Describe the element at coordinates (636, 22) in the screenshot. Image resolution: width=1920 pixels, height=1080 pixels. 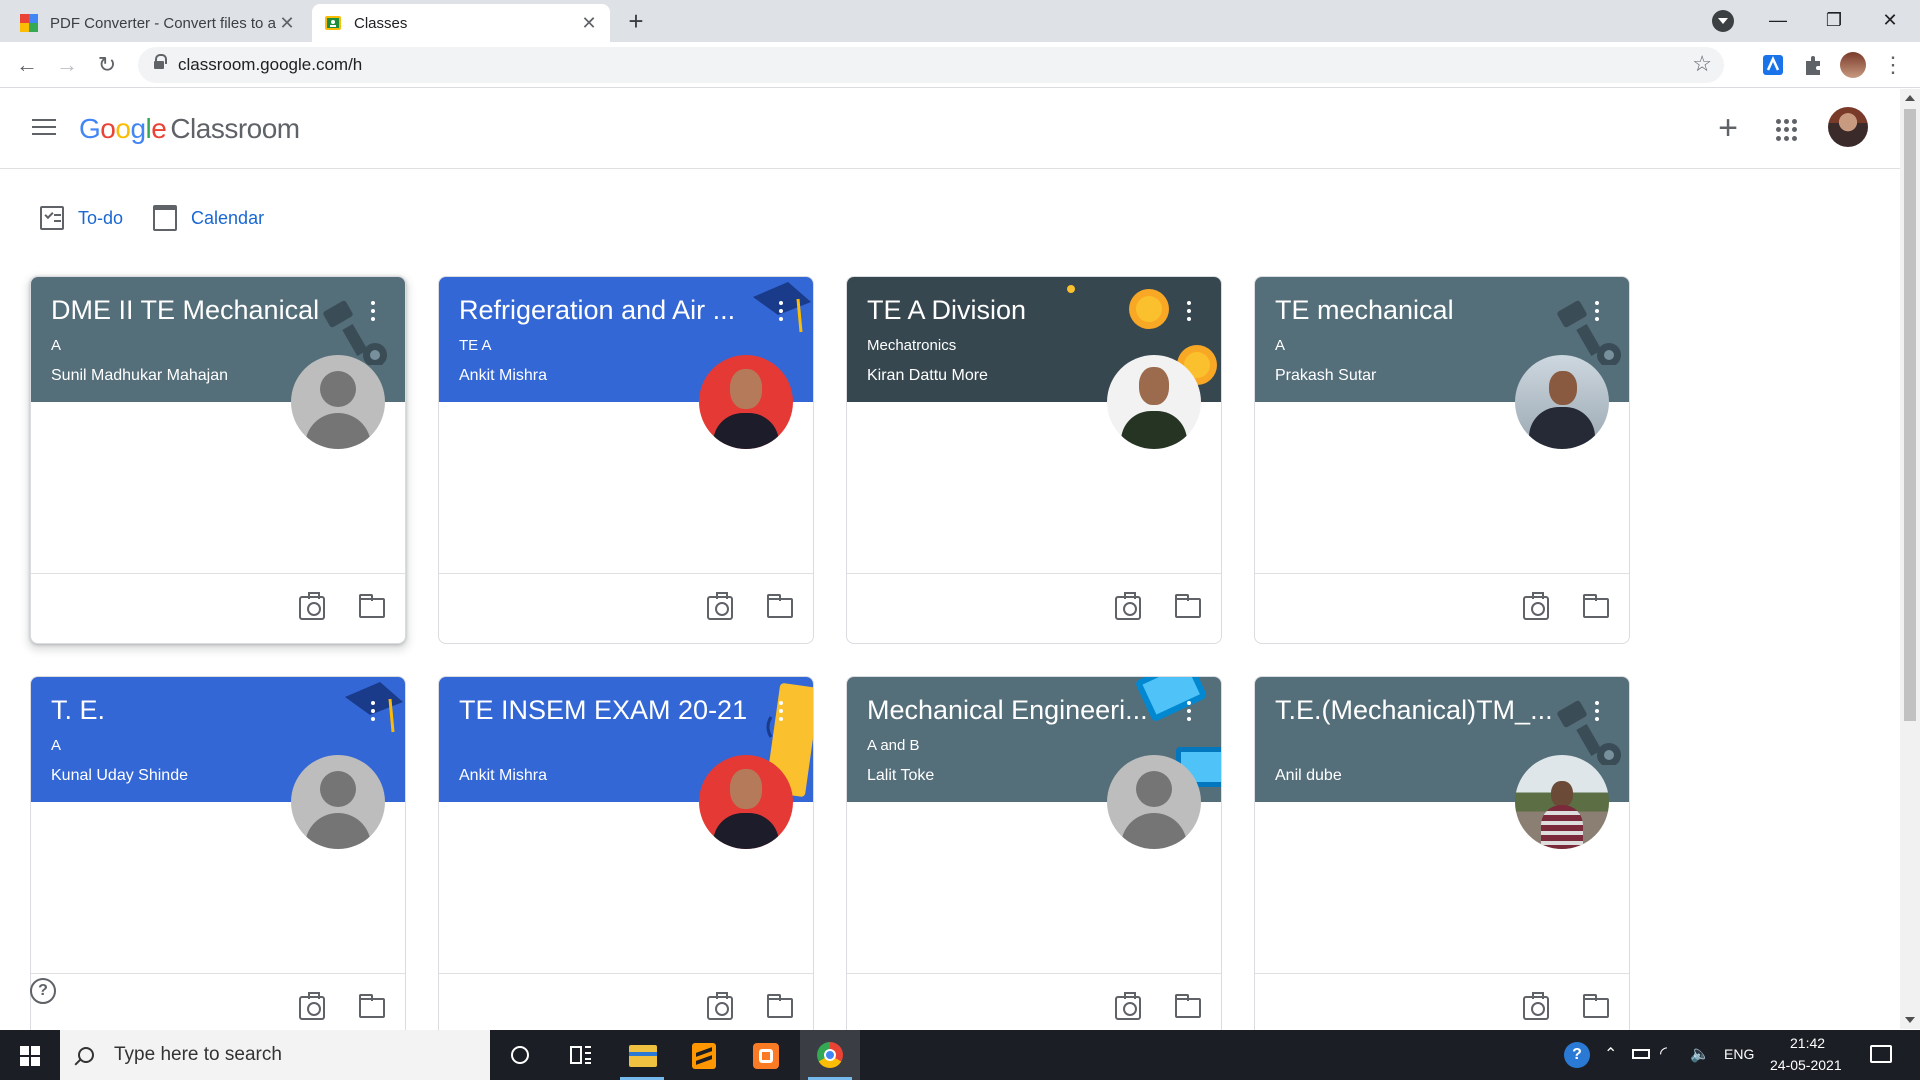
I see `new-tab-button: +` at that location.